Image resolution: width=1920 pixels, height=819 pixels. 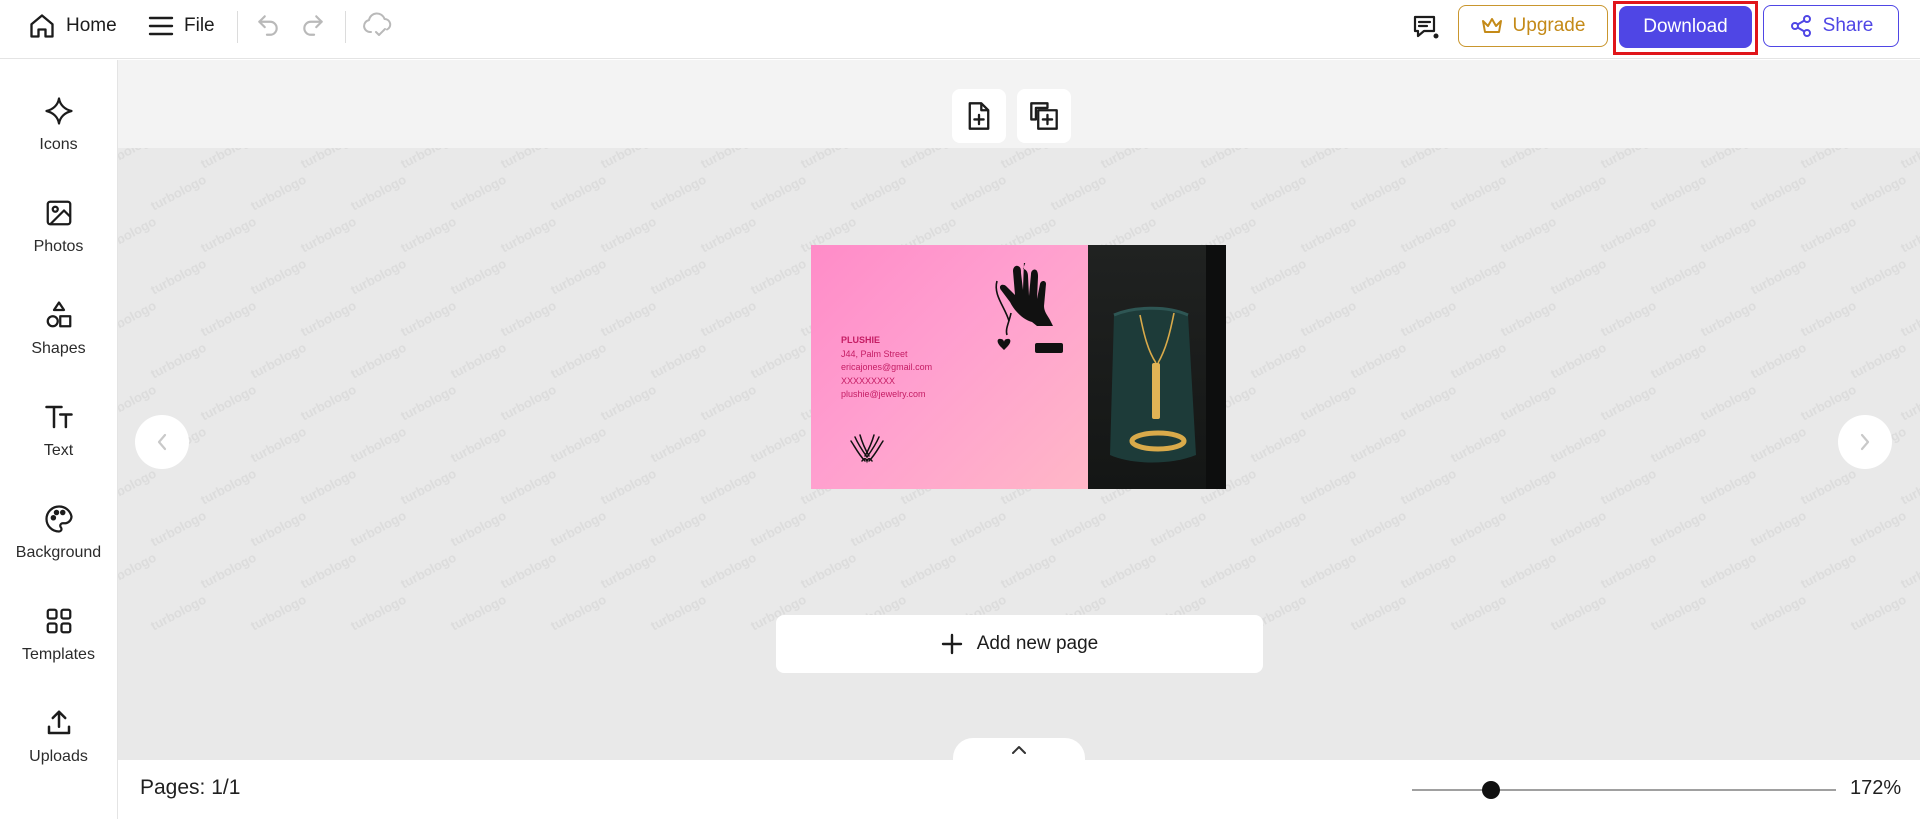 What do you see at coordinates (58, 329) in the screenshot?
I see `sidebar-item-shapes: Shapes` at bounding box center [58, 329].